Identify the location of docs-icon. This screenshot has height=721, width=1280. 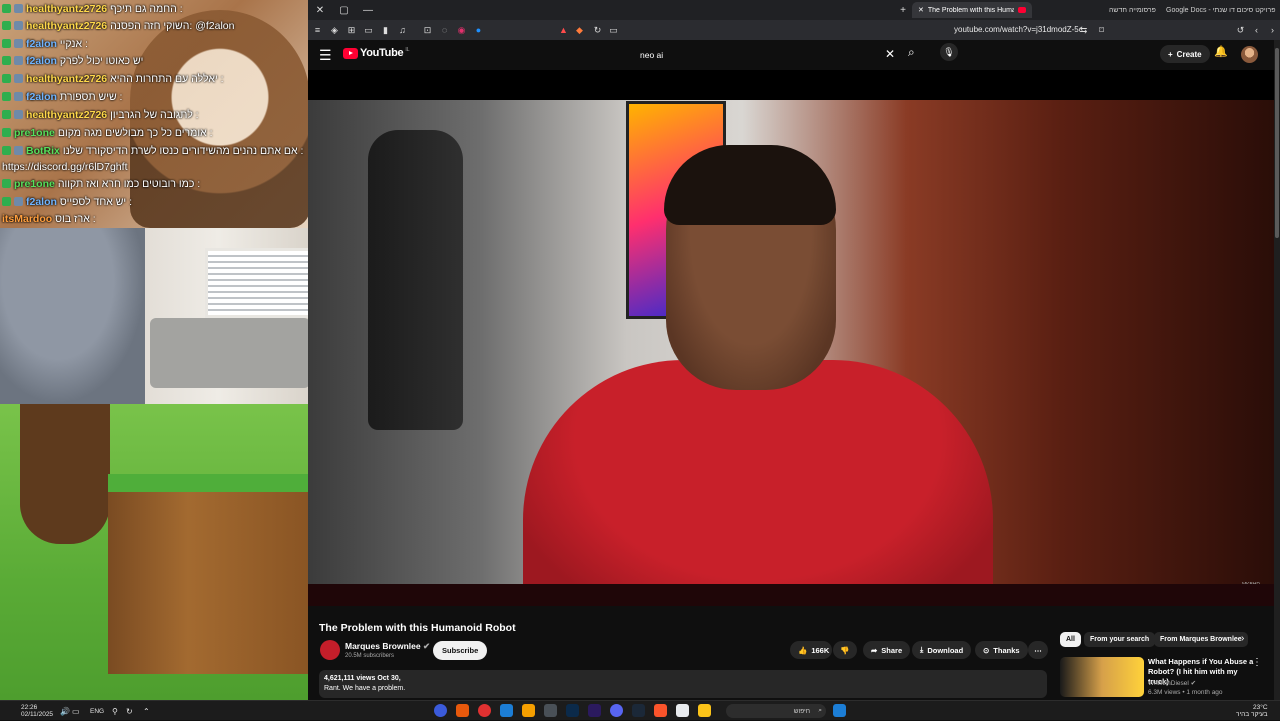
(506, 710).